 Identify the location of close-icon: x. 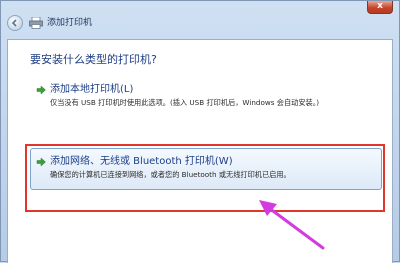
(380, 6).